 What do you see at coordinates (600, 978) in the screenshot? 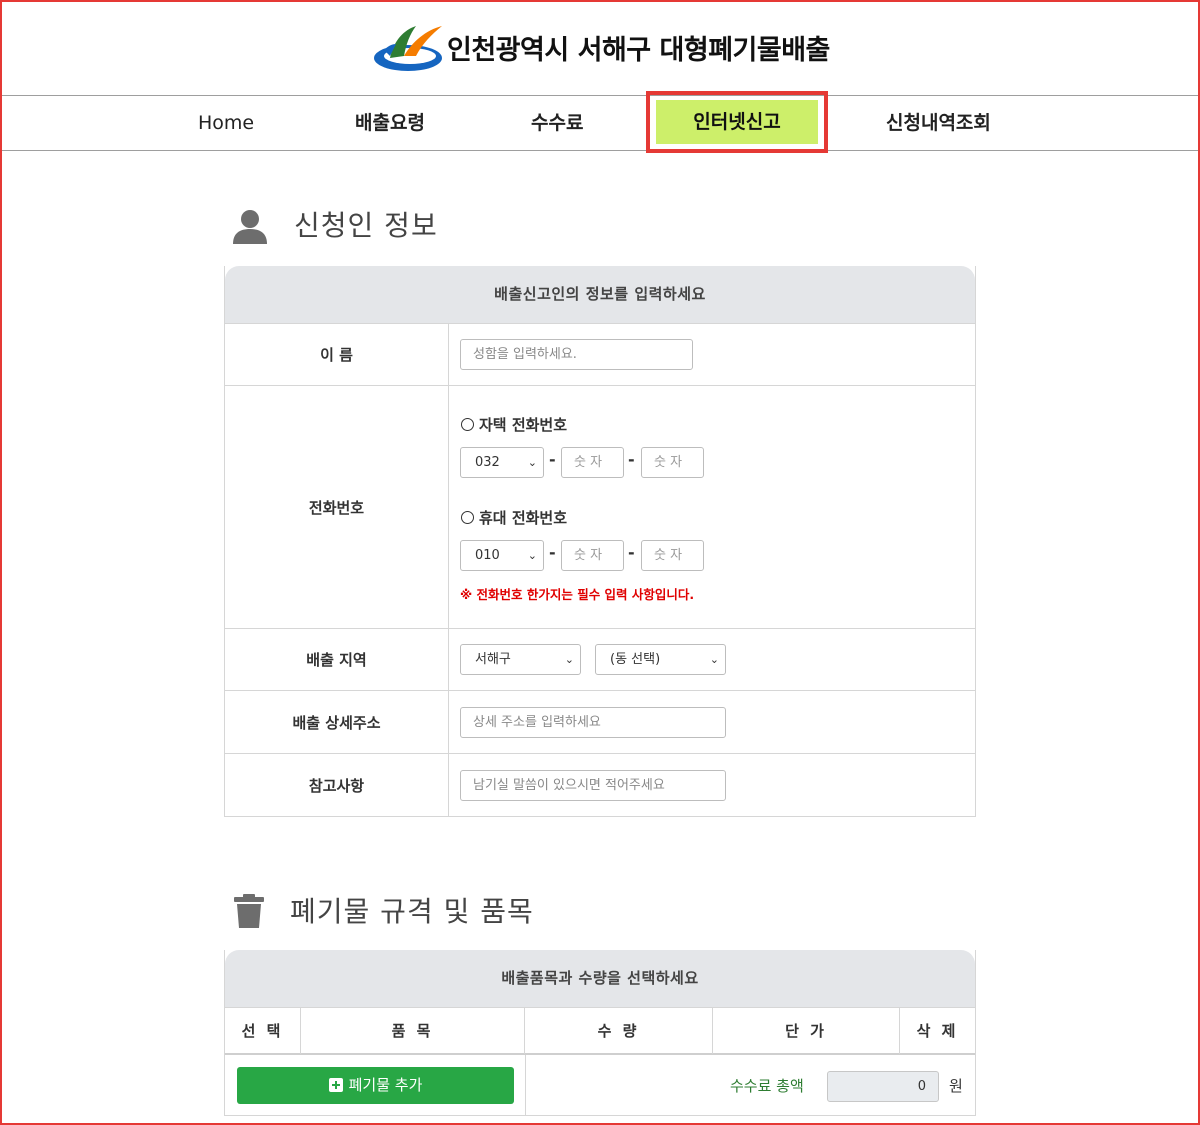
I see `waste-panel-heading: 배출품목과 수량을 선택하세요` at bounding box center [600, 978].